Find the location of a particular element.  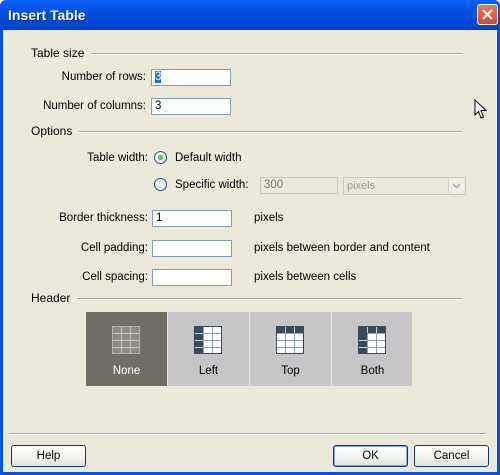

header-none-label: None is located at coordinates (126, 371).